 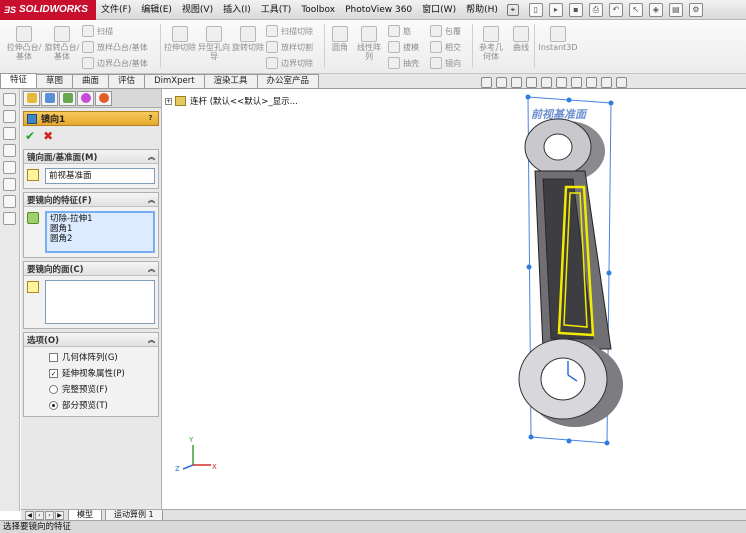 What do you see at coordinates (558, 39) in the screenshot?
I see `instant3d-button: Instant3D` at bounding box center [558, 39].